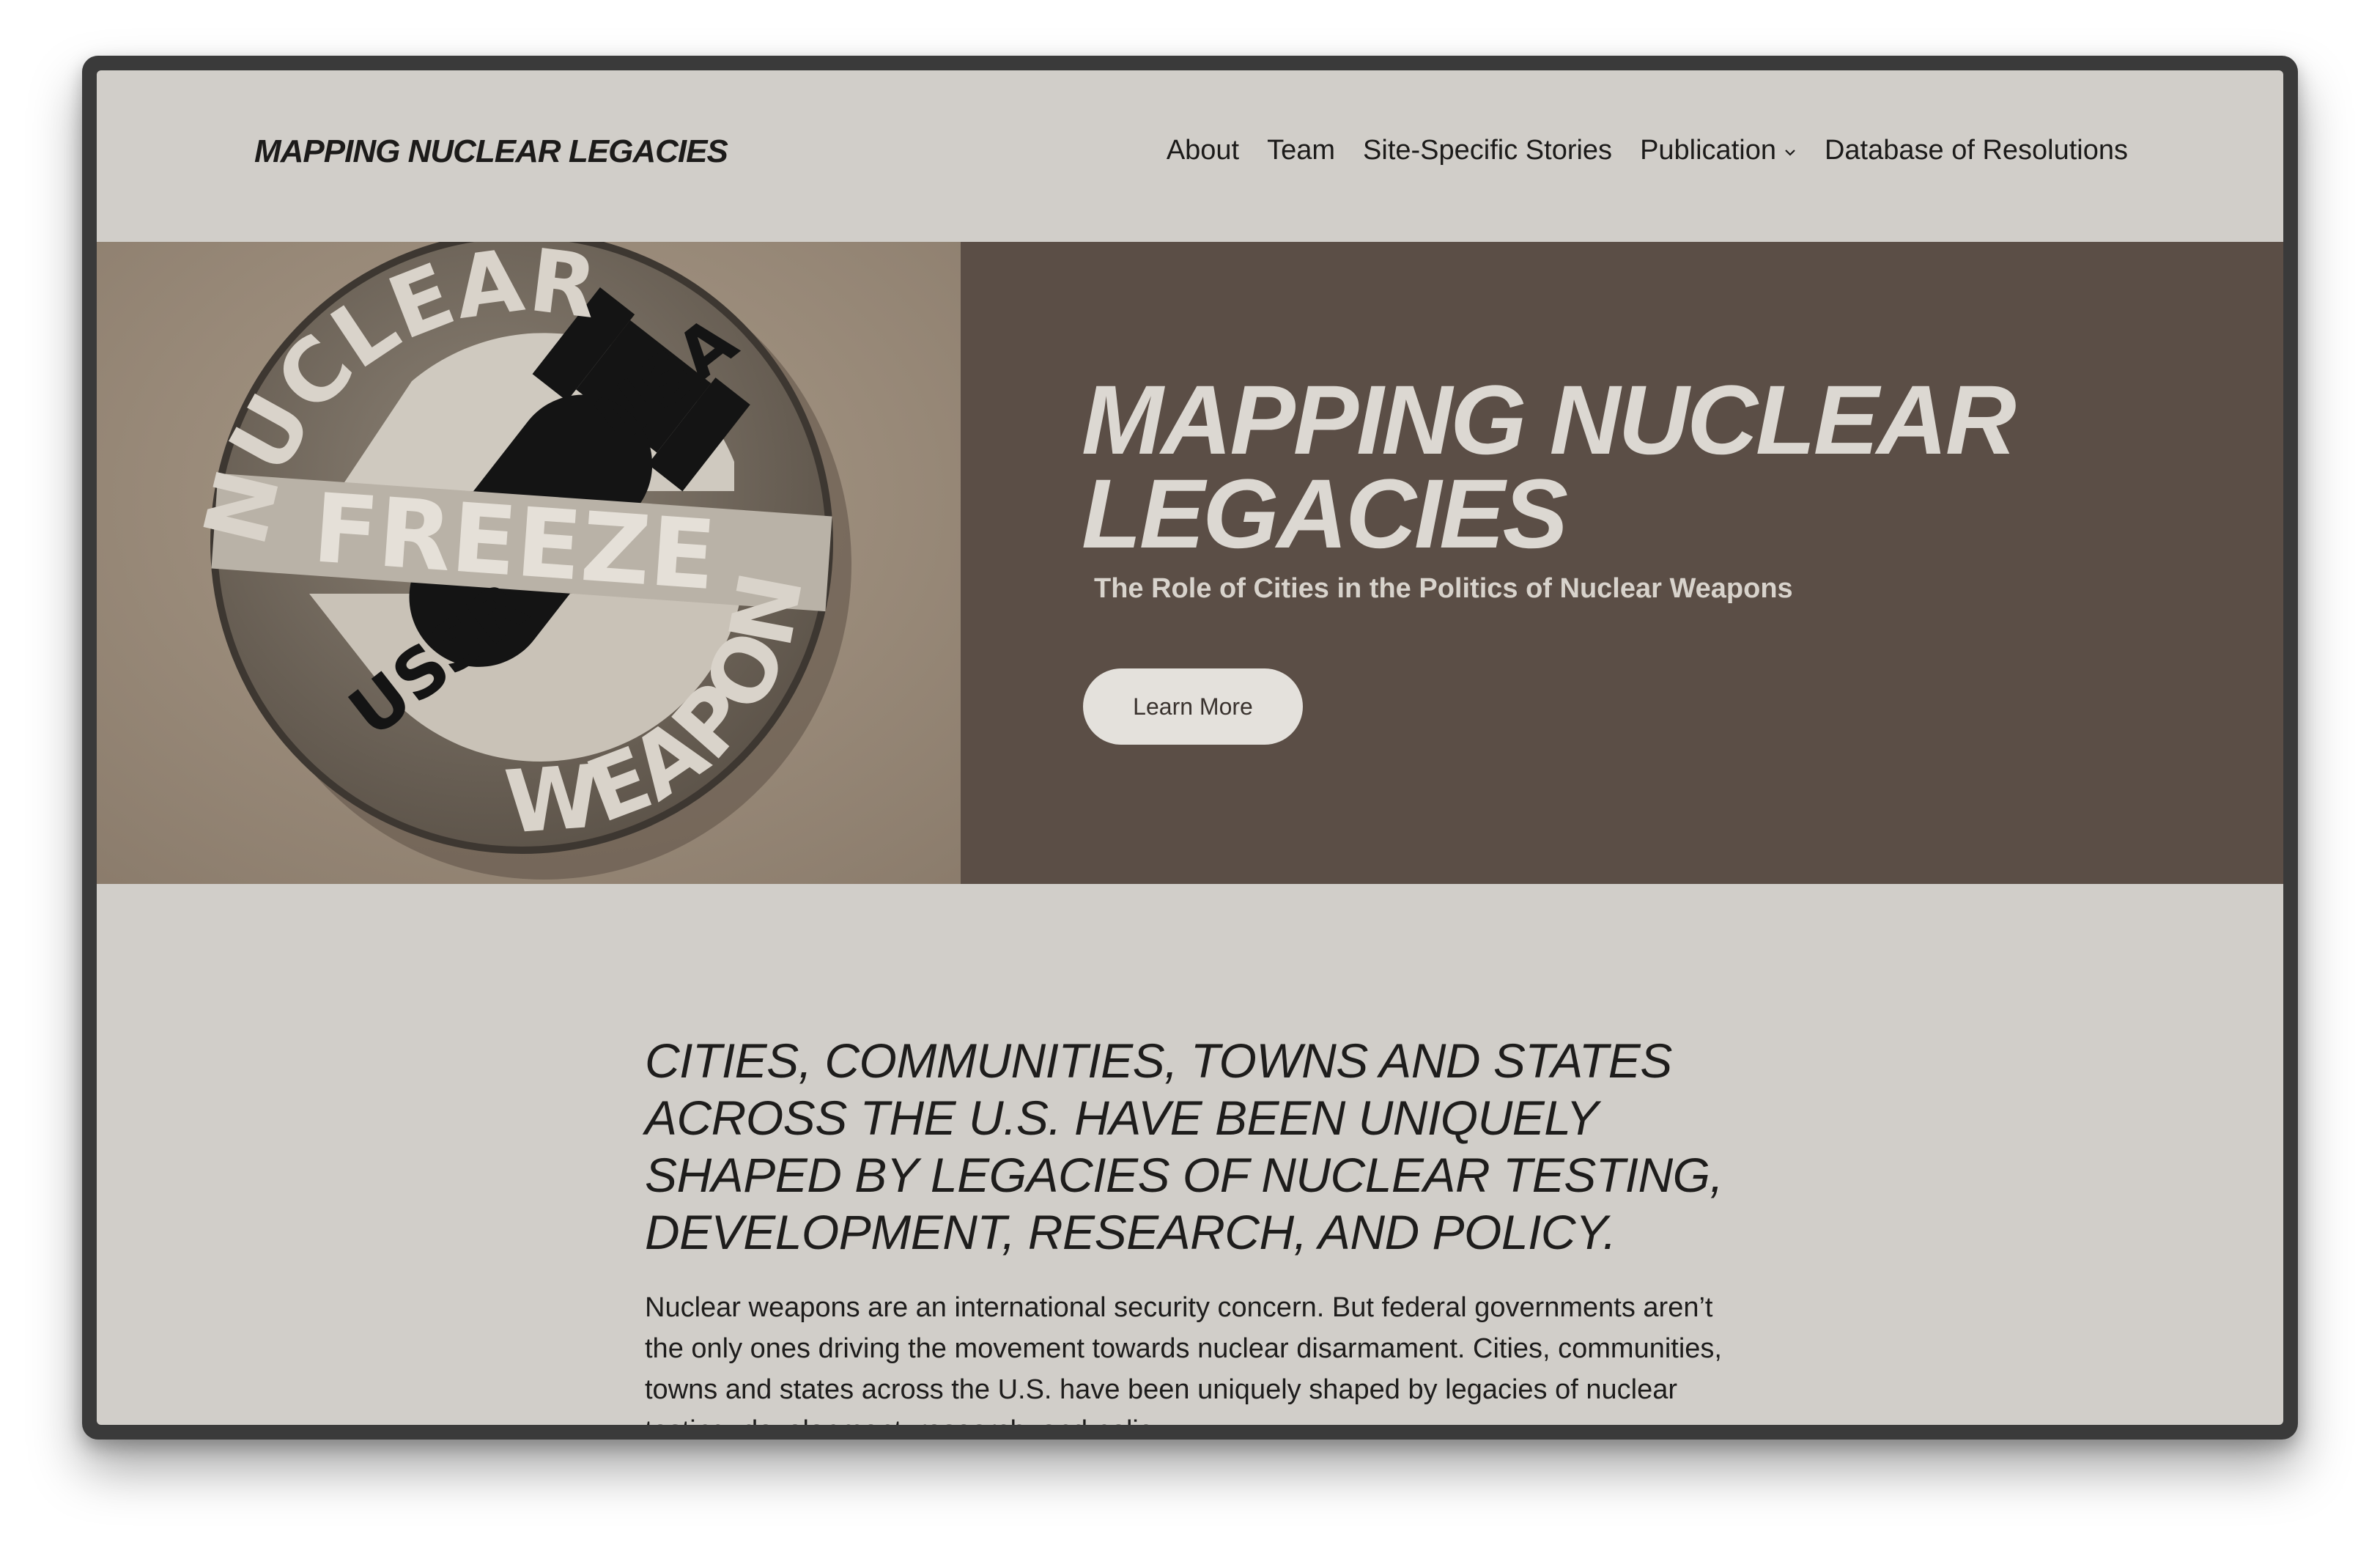  Describe the element at coordinates (1790, 152) in the screenshot. I see `chevron-down-icon` at that location.